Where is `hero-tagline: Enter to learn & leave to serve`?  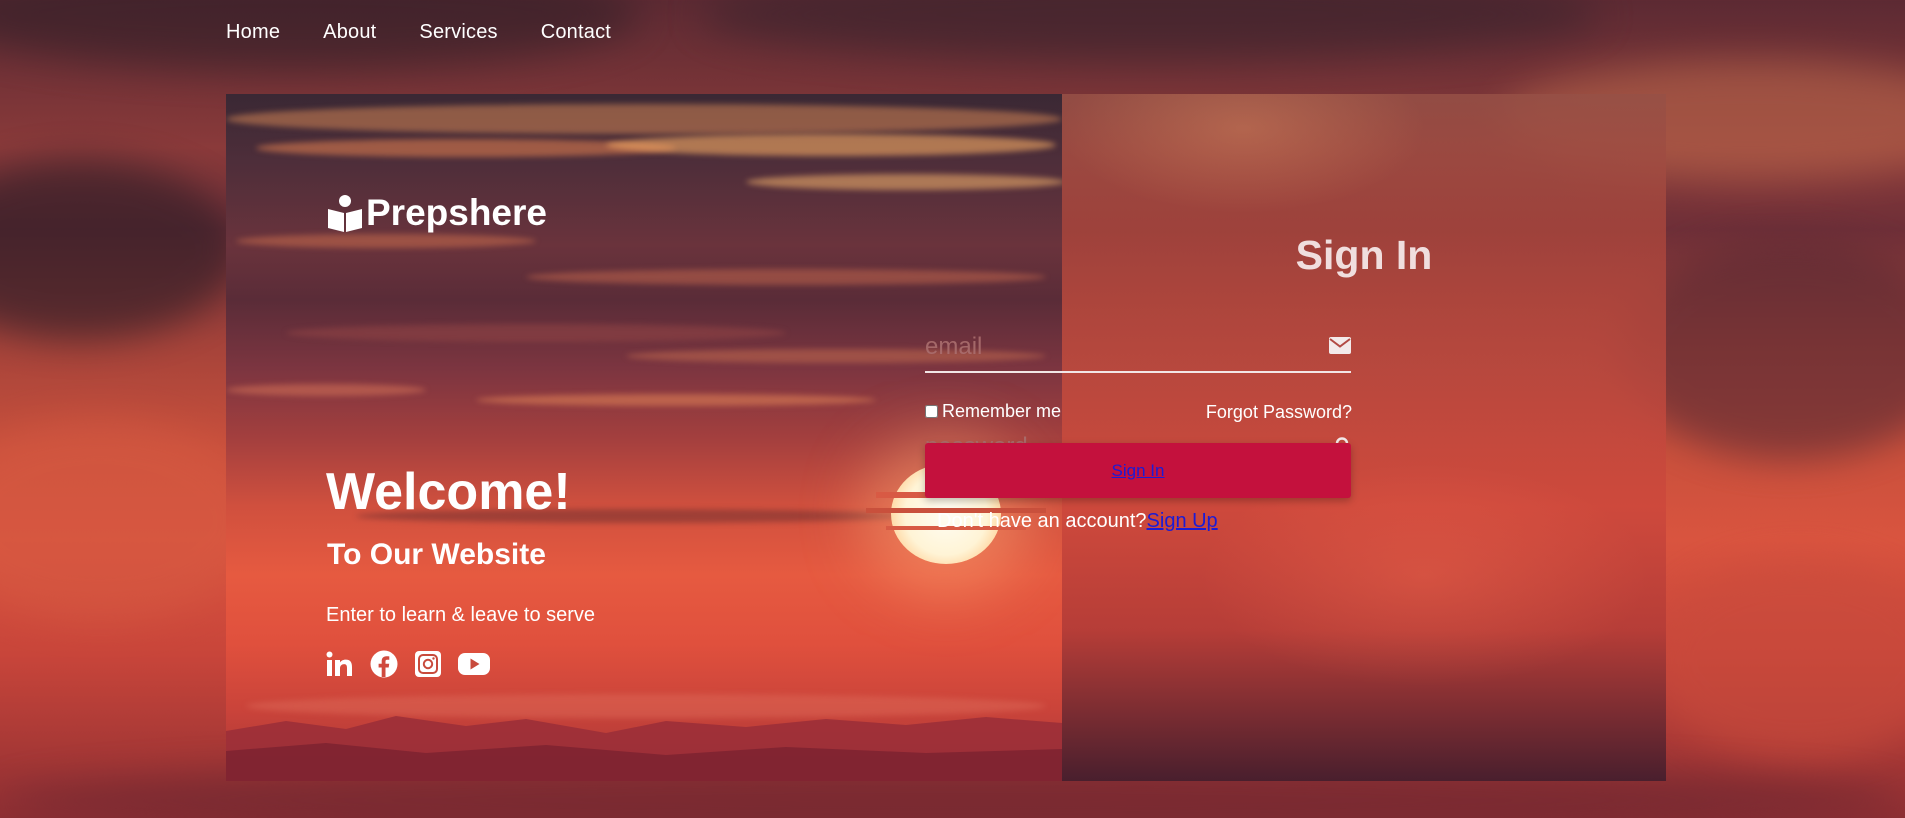 hero-tagline: Enter to learn & leave to serve is located at coordinates (461, 615).